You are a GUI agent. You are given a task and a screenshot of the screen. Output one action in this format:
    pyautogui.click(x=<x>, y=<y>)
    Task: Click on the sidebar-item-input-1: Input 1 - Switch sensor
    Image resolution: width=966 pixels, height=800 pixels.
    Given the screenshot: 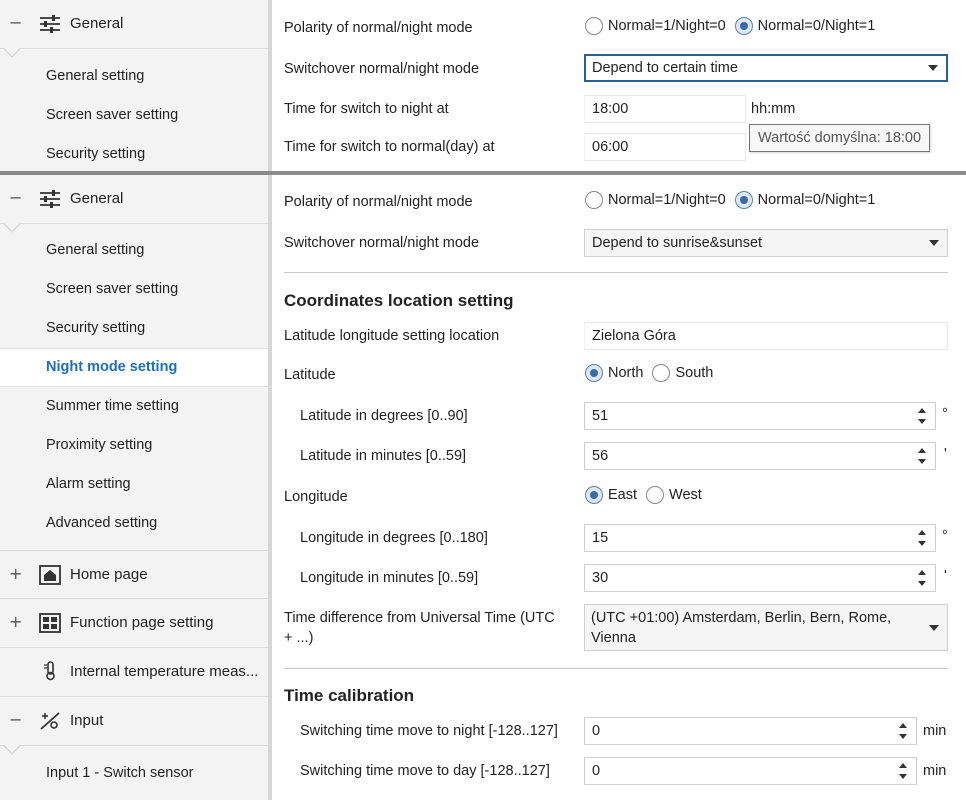 What is the action you would take?
    pyautogui.click(x=134, y=774)
    